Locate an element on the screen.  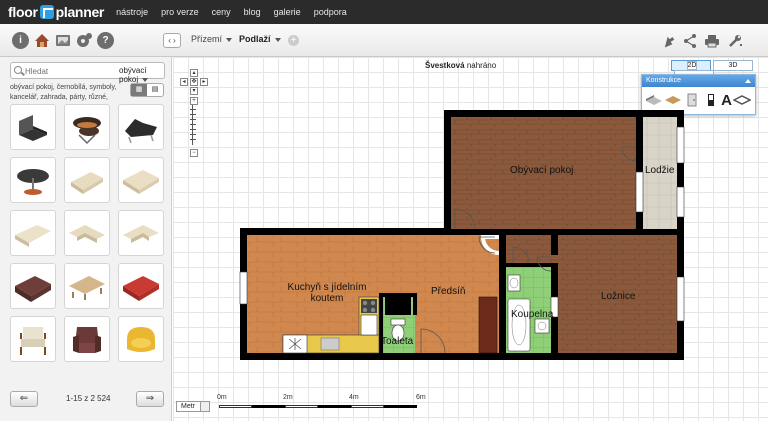
room-label-bath: Koupelna is located at coordinates (532, 314).